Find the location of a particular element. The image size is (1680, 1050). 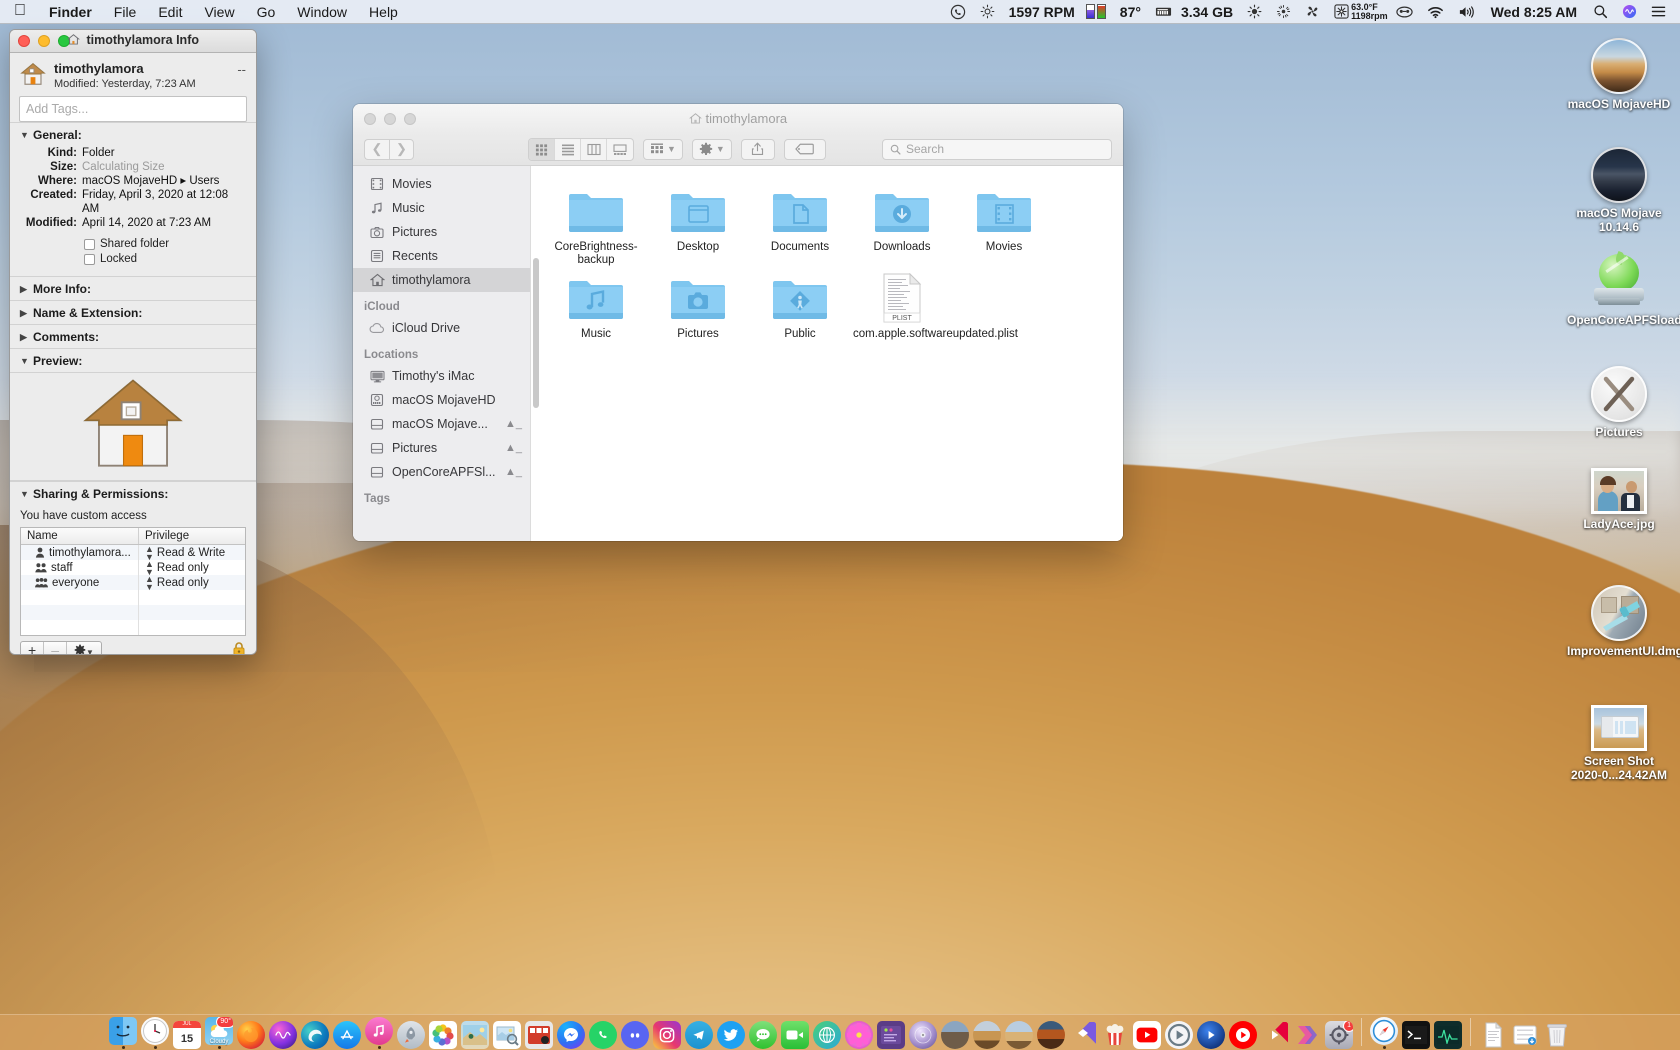

dock-item-firefox is located at coordinates (251, 1032).